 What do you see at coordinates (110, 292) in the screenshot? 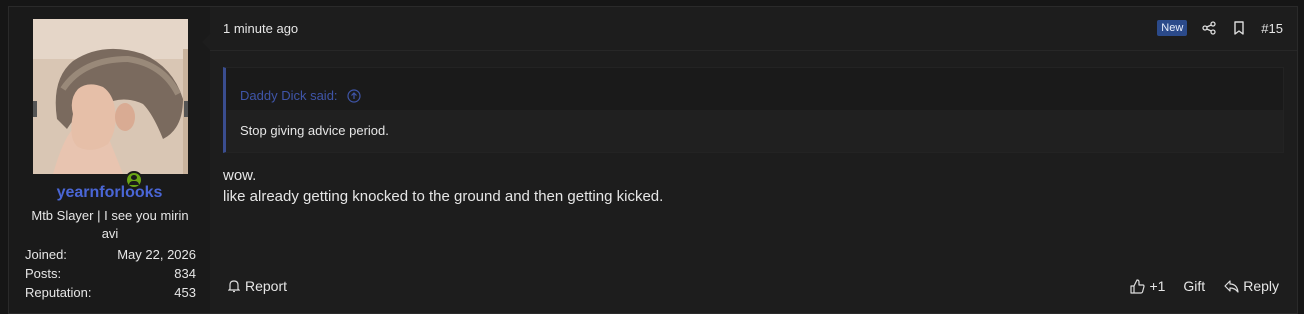
I see `stat-reputation: Reputation: 453` at bounding box center [110, 292].